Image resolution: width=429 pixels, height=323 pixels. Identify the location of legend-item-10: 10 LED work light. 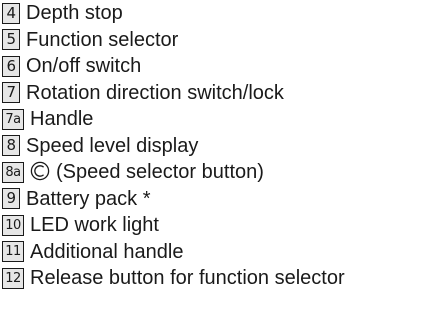
(215, 225).